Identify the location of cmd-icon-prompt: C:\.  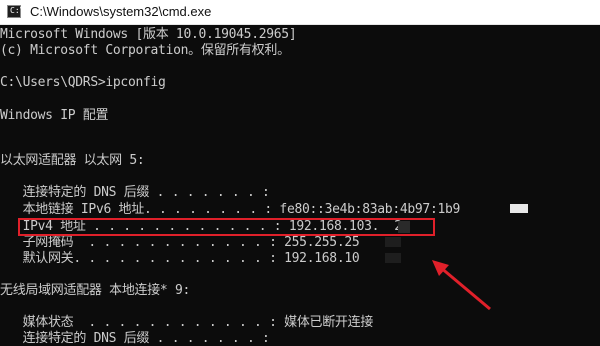
(17, 10).